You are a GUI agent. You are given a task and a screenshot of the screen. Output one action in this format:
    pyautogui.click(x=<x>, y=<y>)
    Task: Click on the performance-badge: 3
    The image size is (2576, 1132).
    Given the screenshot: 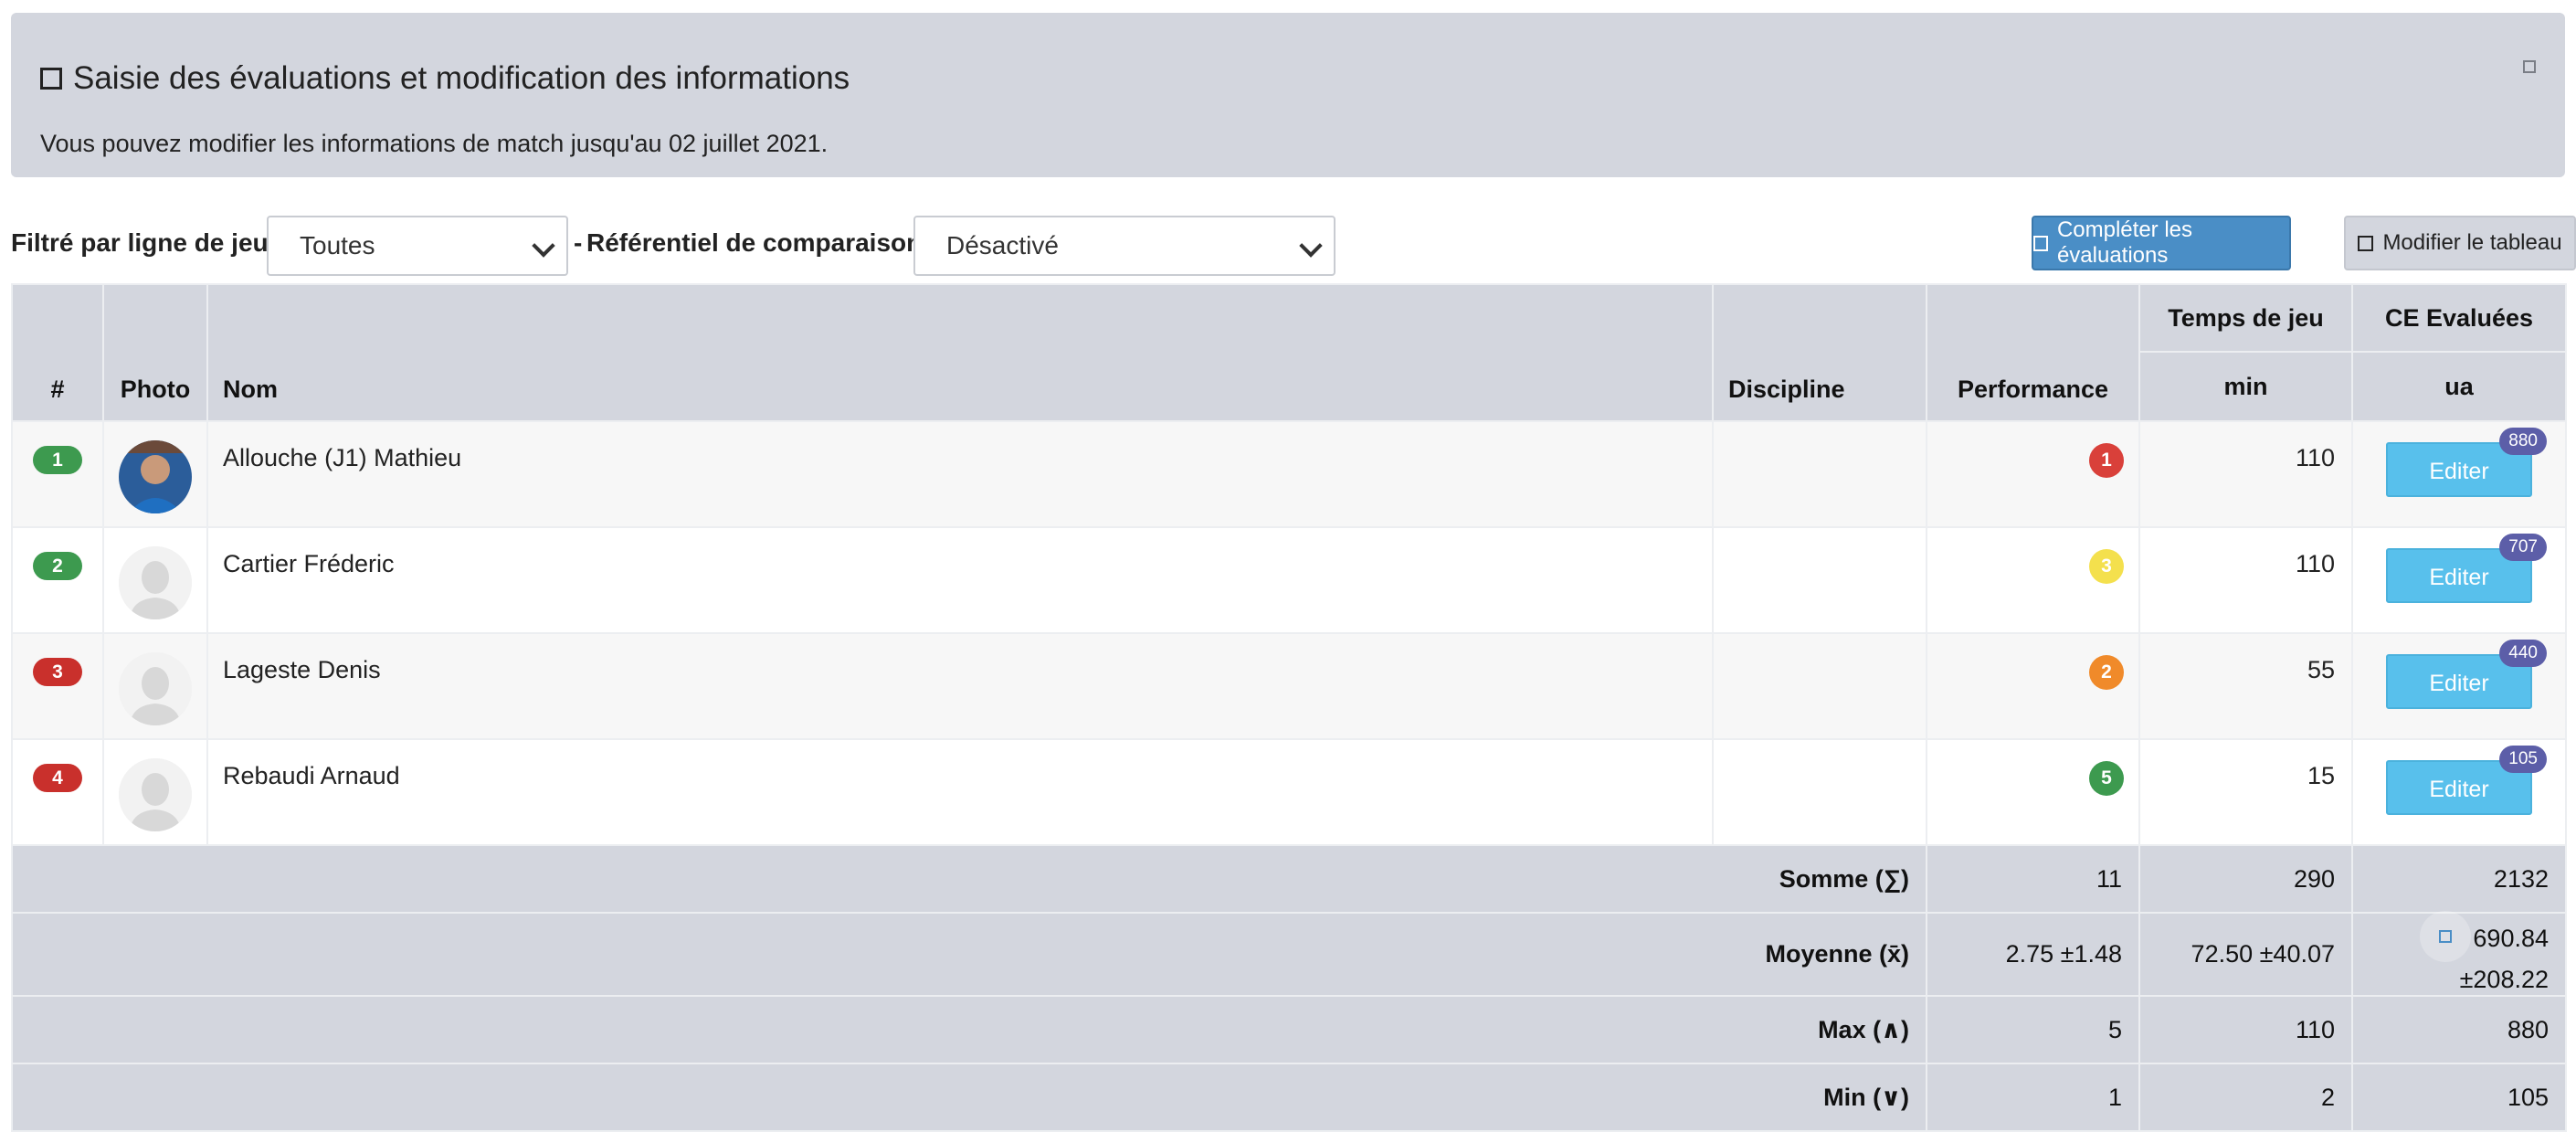 What is the action you would take?
    pyautogui.click(x=2107, y=566)
    